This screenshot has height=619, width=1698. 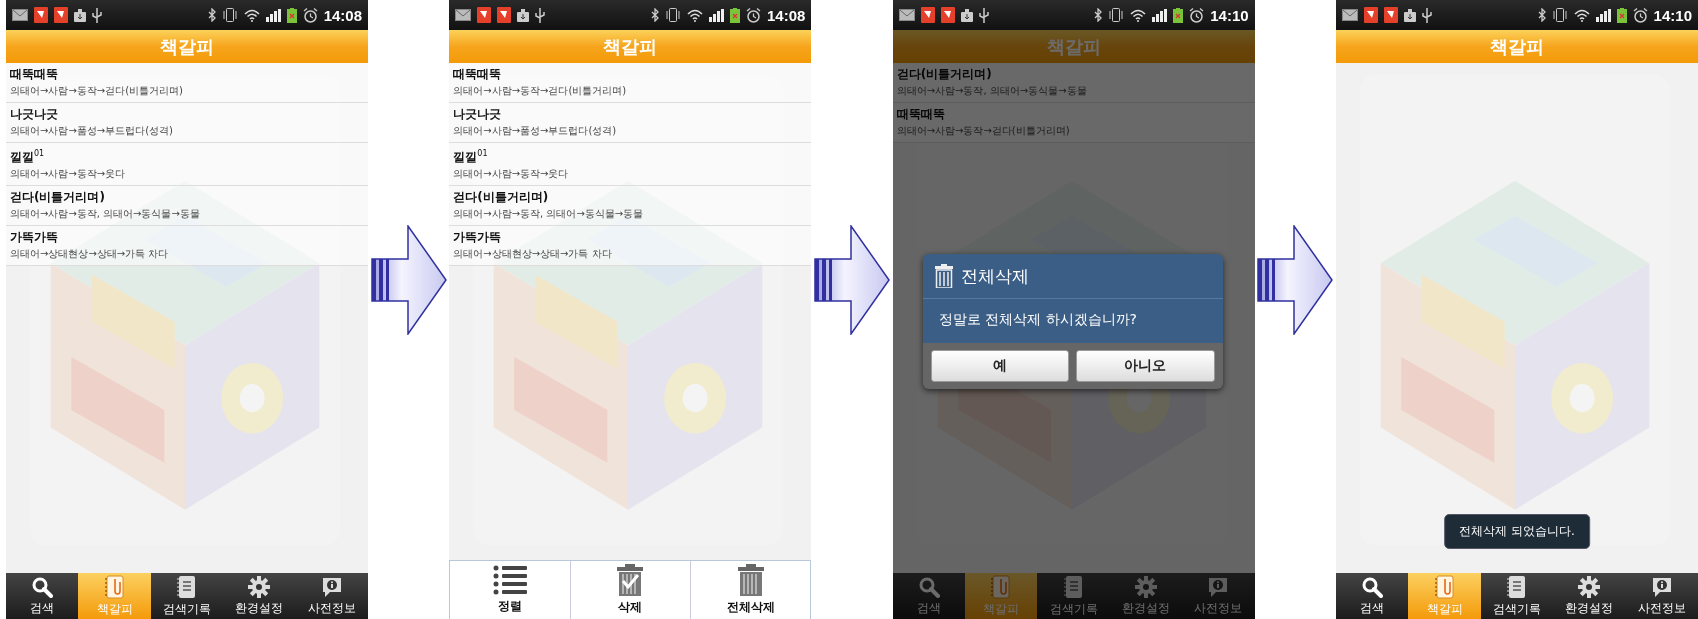 What do you see at coordinates (629, 590) in the screenshot?
I see `menu-item: 삭제` at bounding box center [629, 590].